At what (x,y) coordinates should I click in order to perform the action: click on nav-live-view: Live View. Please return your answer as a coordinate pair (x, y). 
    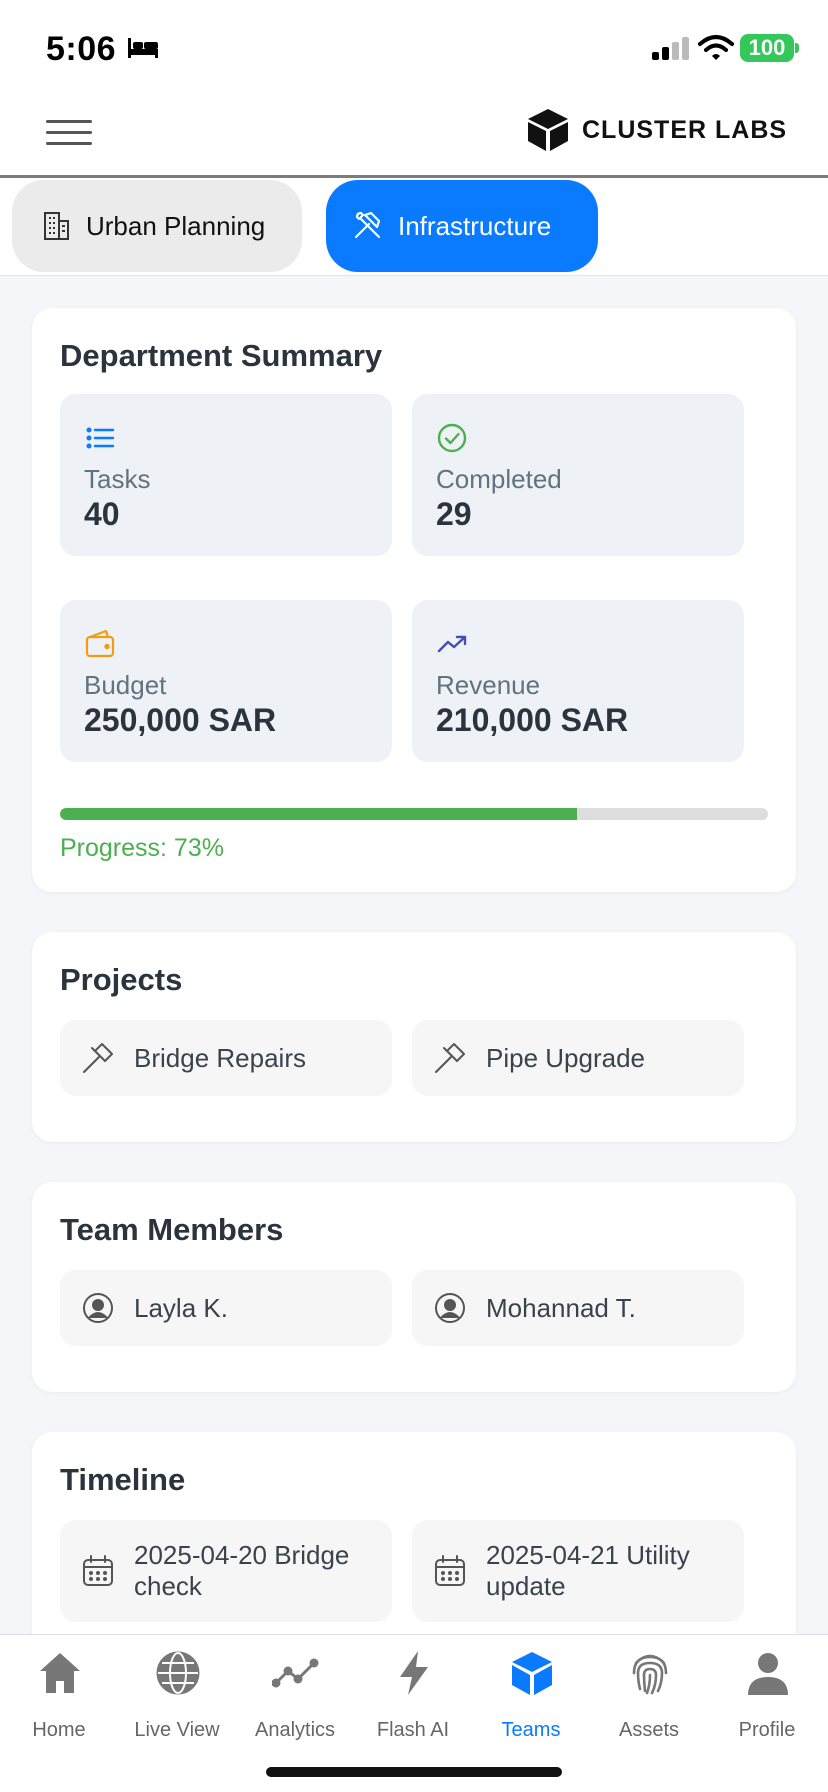
    Looking at the image, I should click on (177, 1694).